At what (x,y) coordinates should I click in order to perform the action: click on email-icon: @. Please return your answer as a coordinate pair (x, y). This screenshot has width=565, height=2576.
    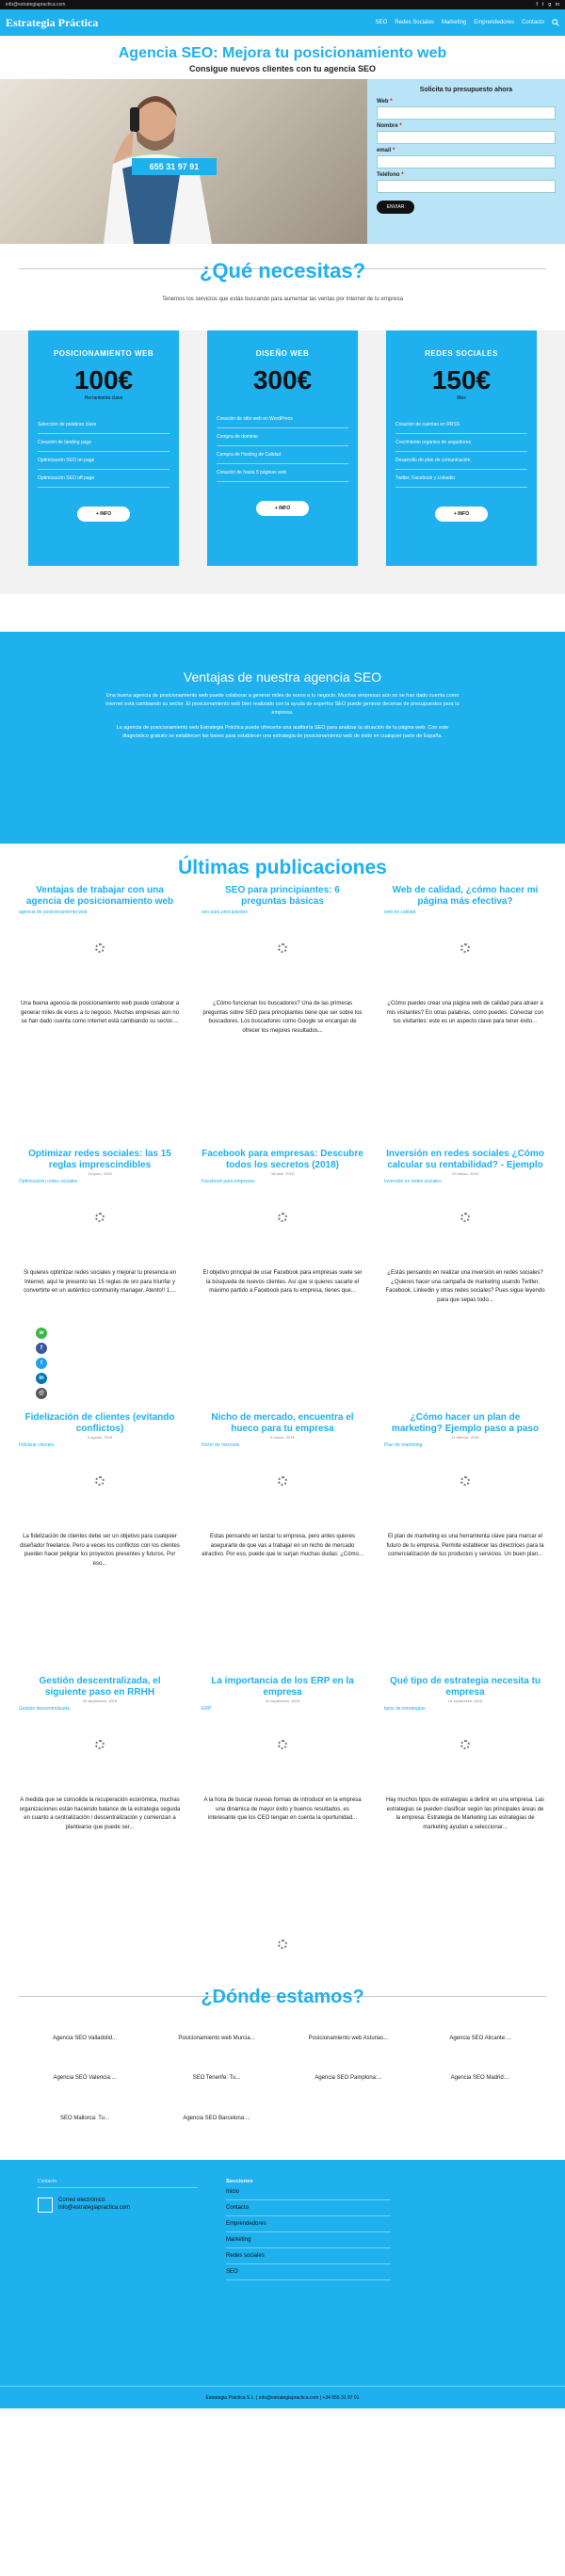
    Looking at the image, I should click on (41, 1393).